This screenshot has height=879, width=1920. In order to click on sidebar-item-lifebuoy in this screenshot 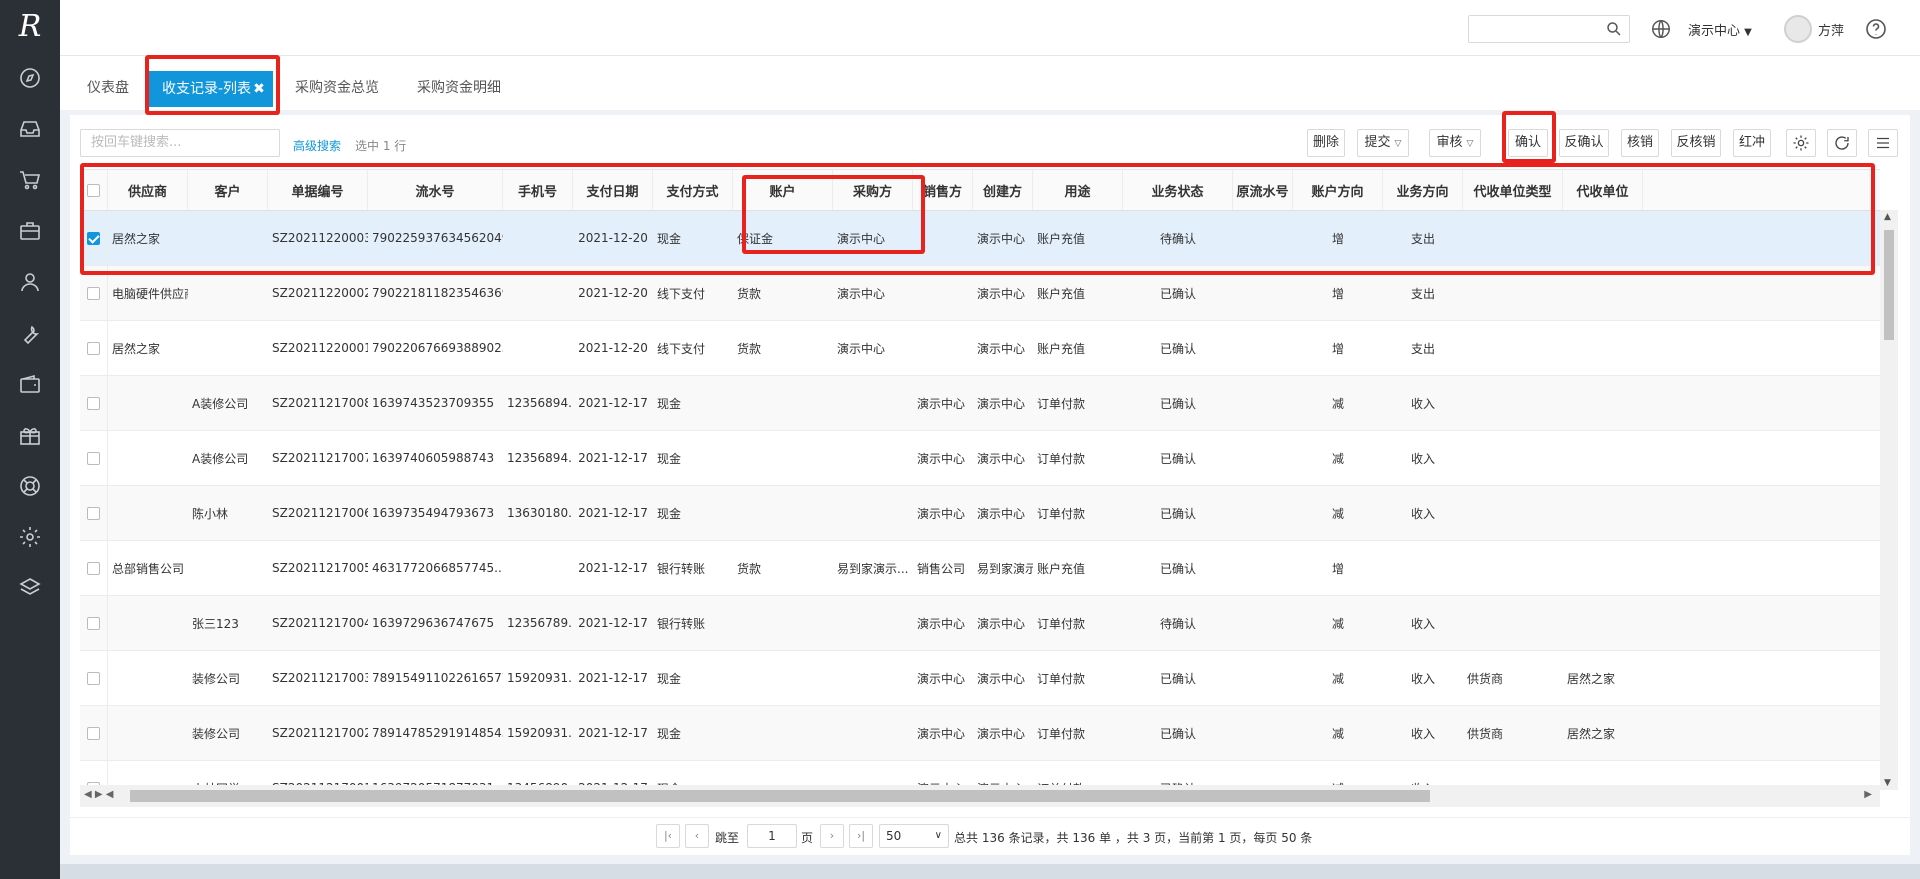, I will do `click(30, 485)`.